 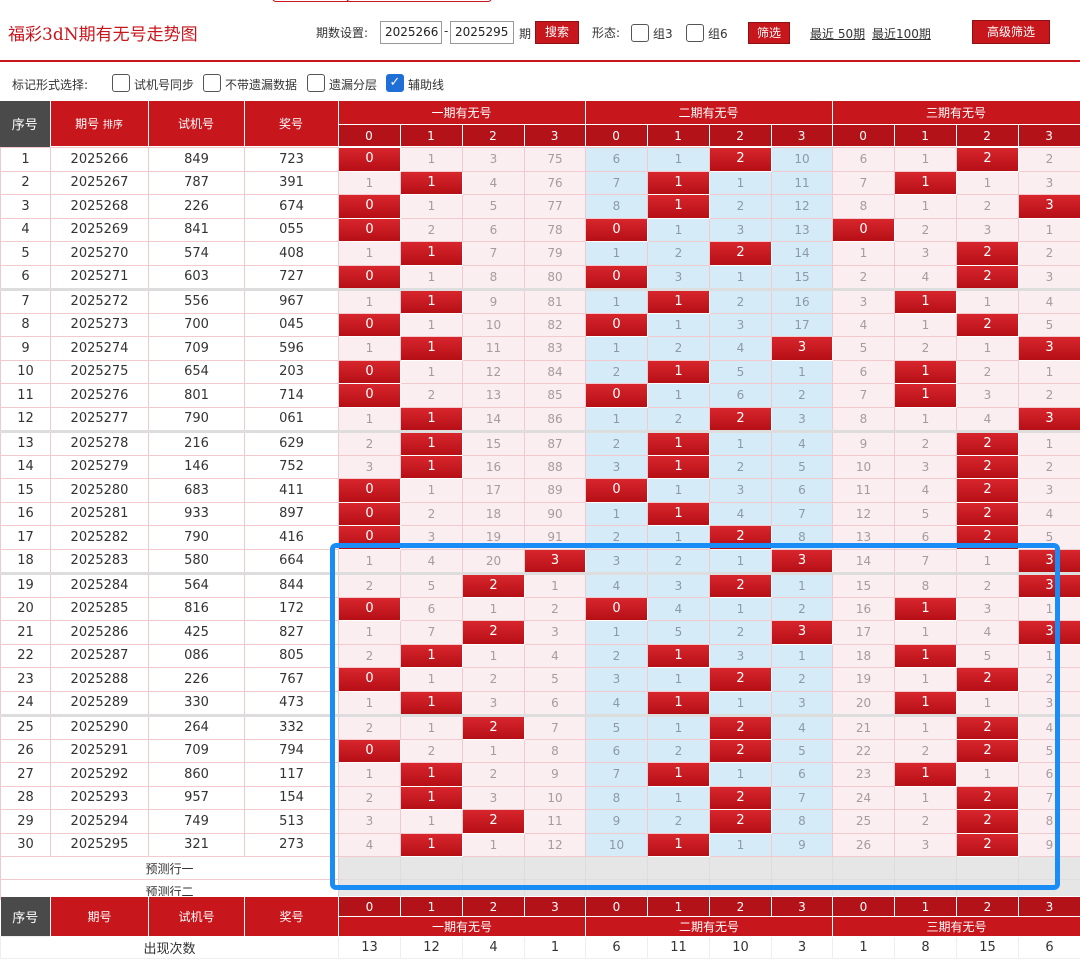 I want to click on miss-count-cell: 10, so click(x=493, y=324).